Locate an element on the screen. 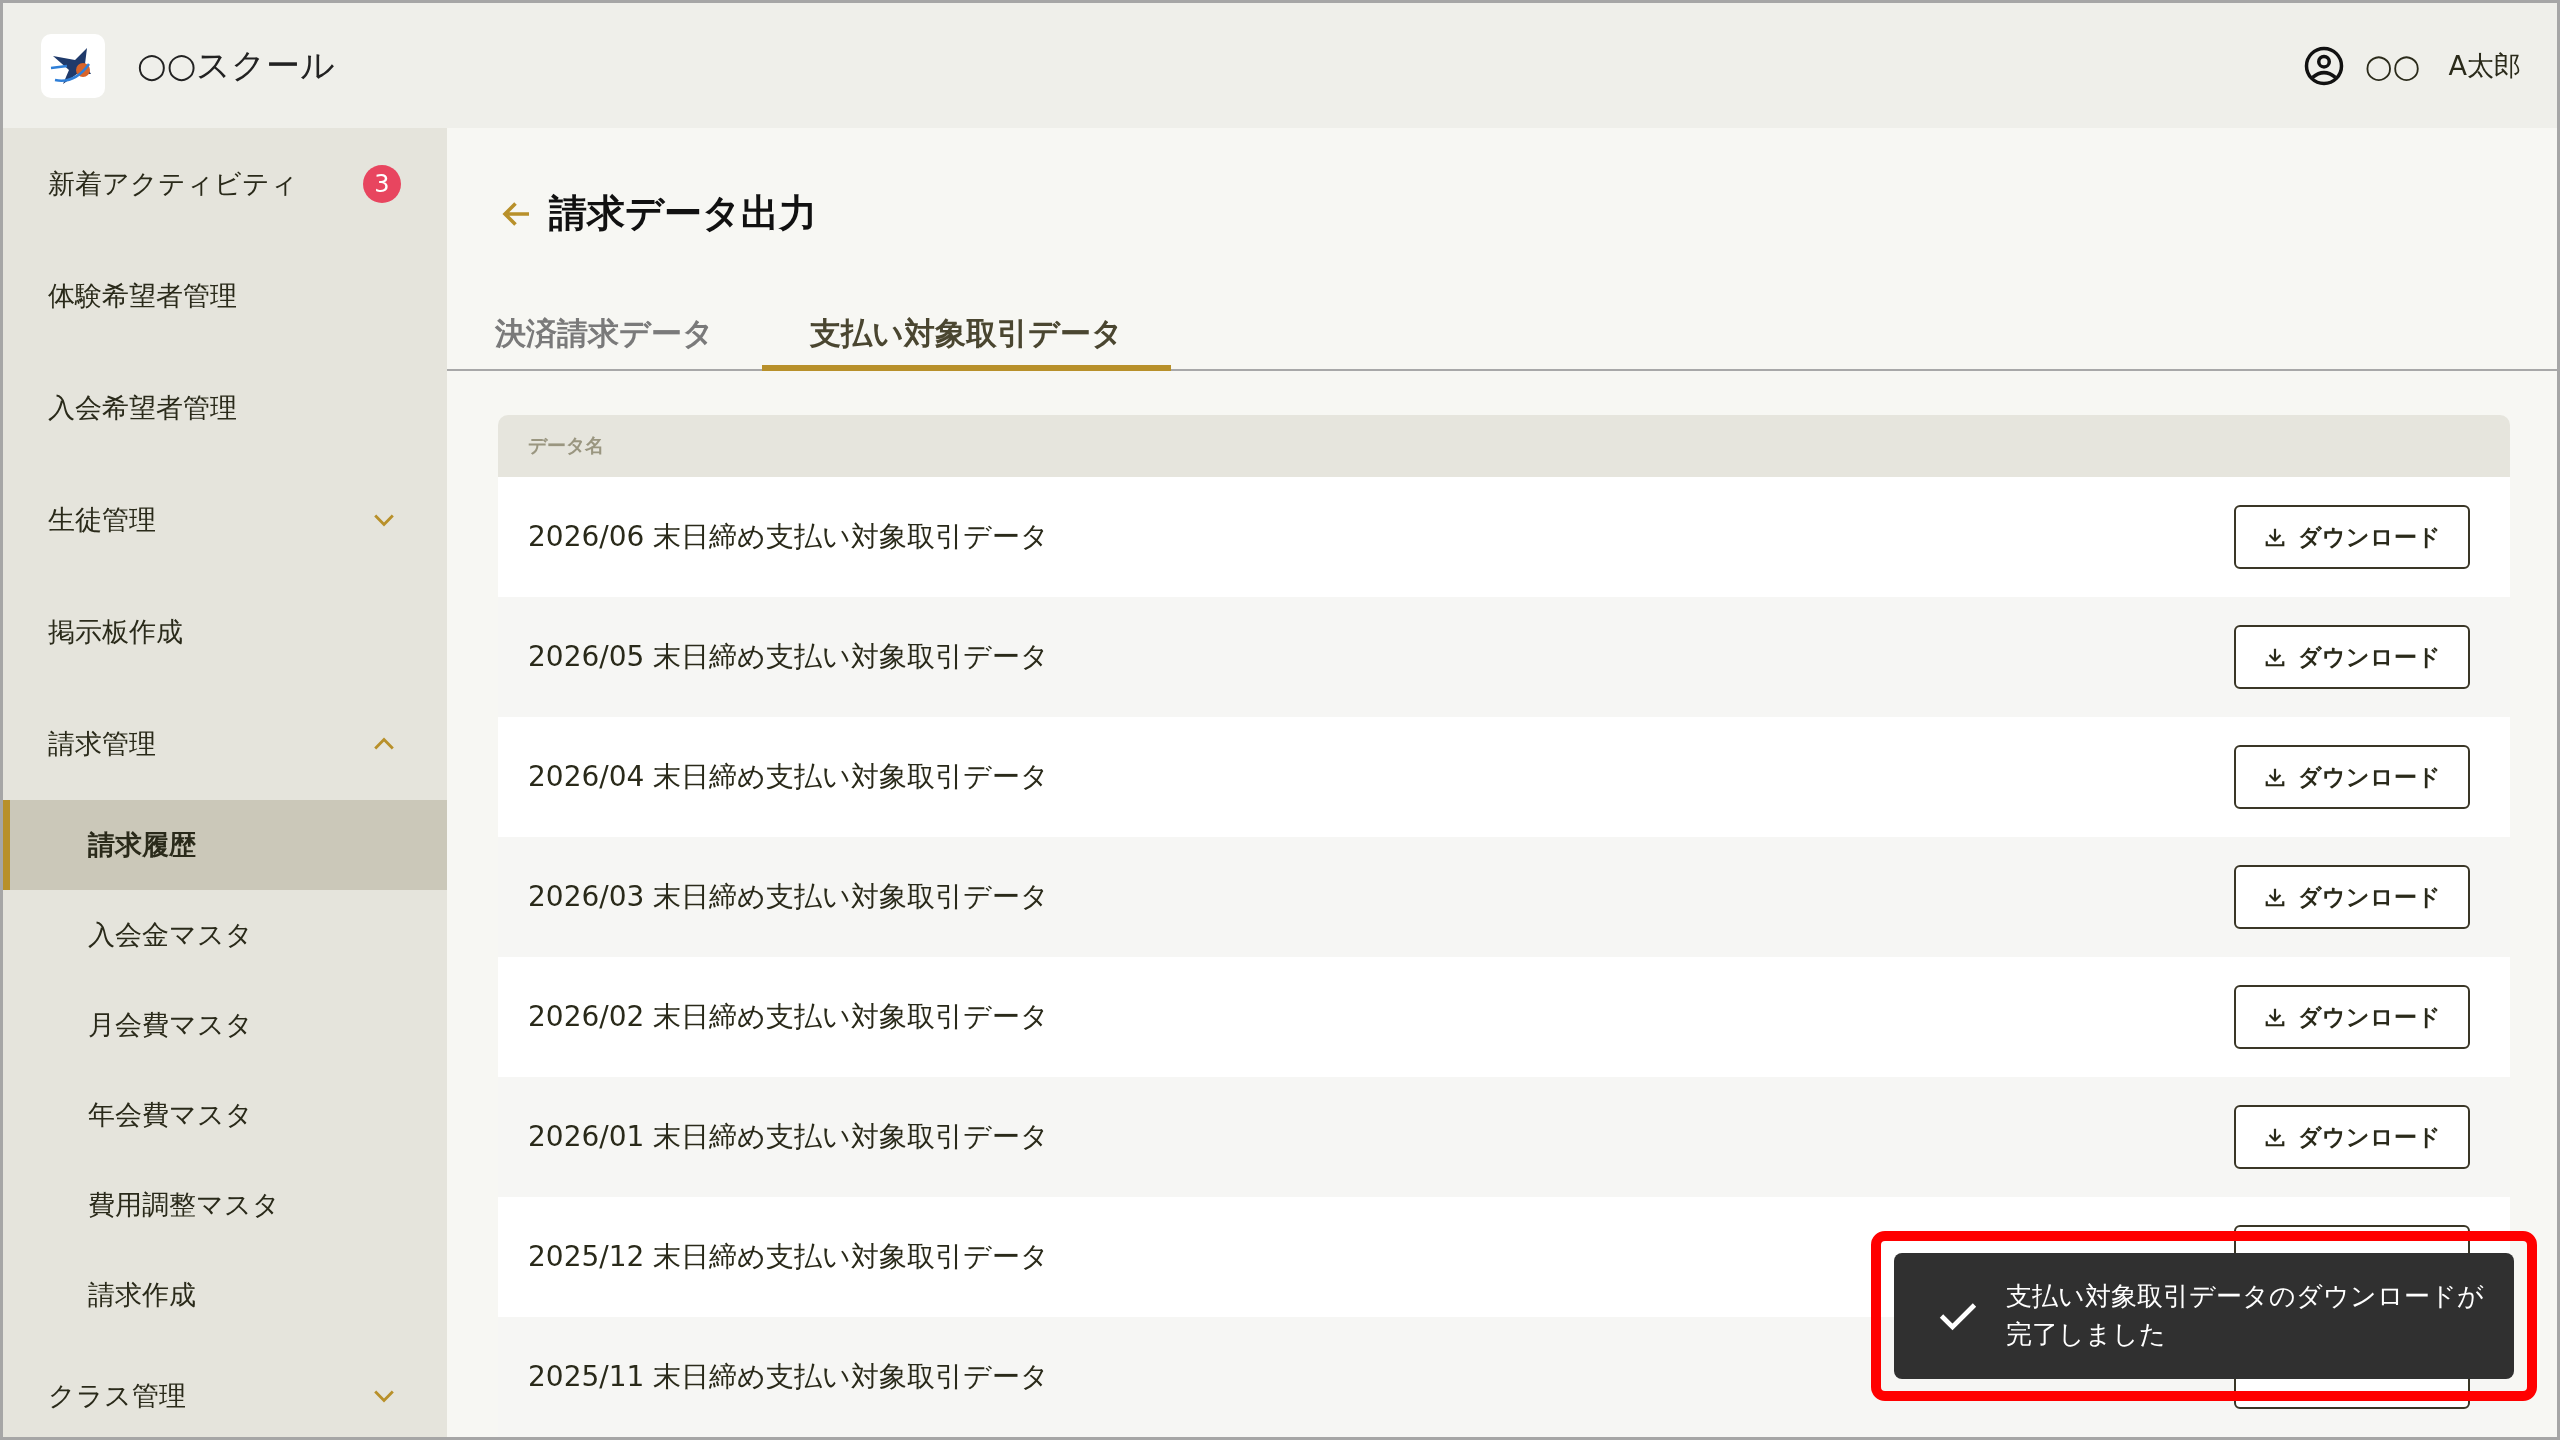 The height and width of the screenshot is (1440, 2560). sidebar-item: 入会希望者管理 is located at coordinates (225, 408).